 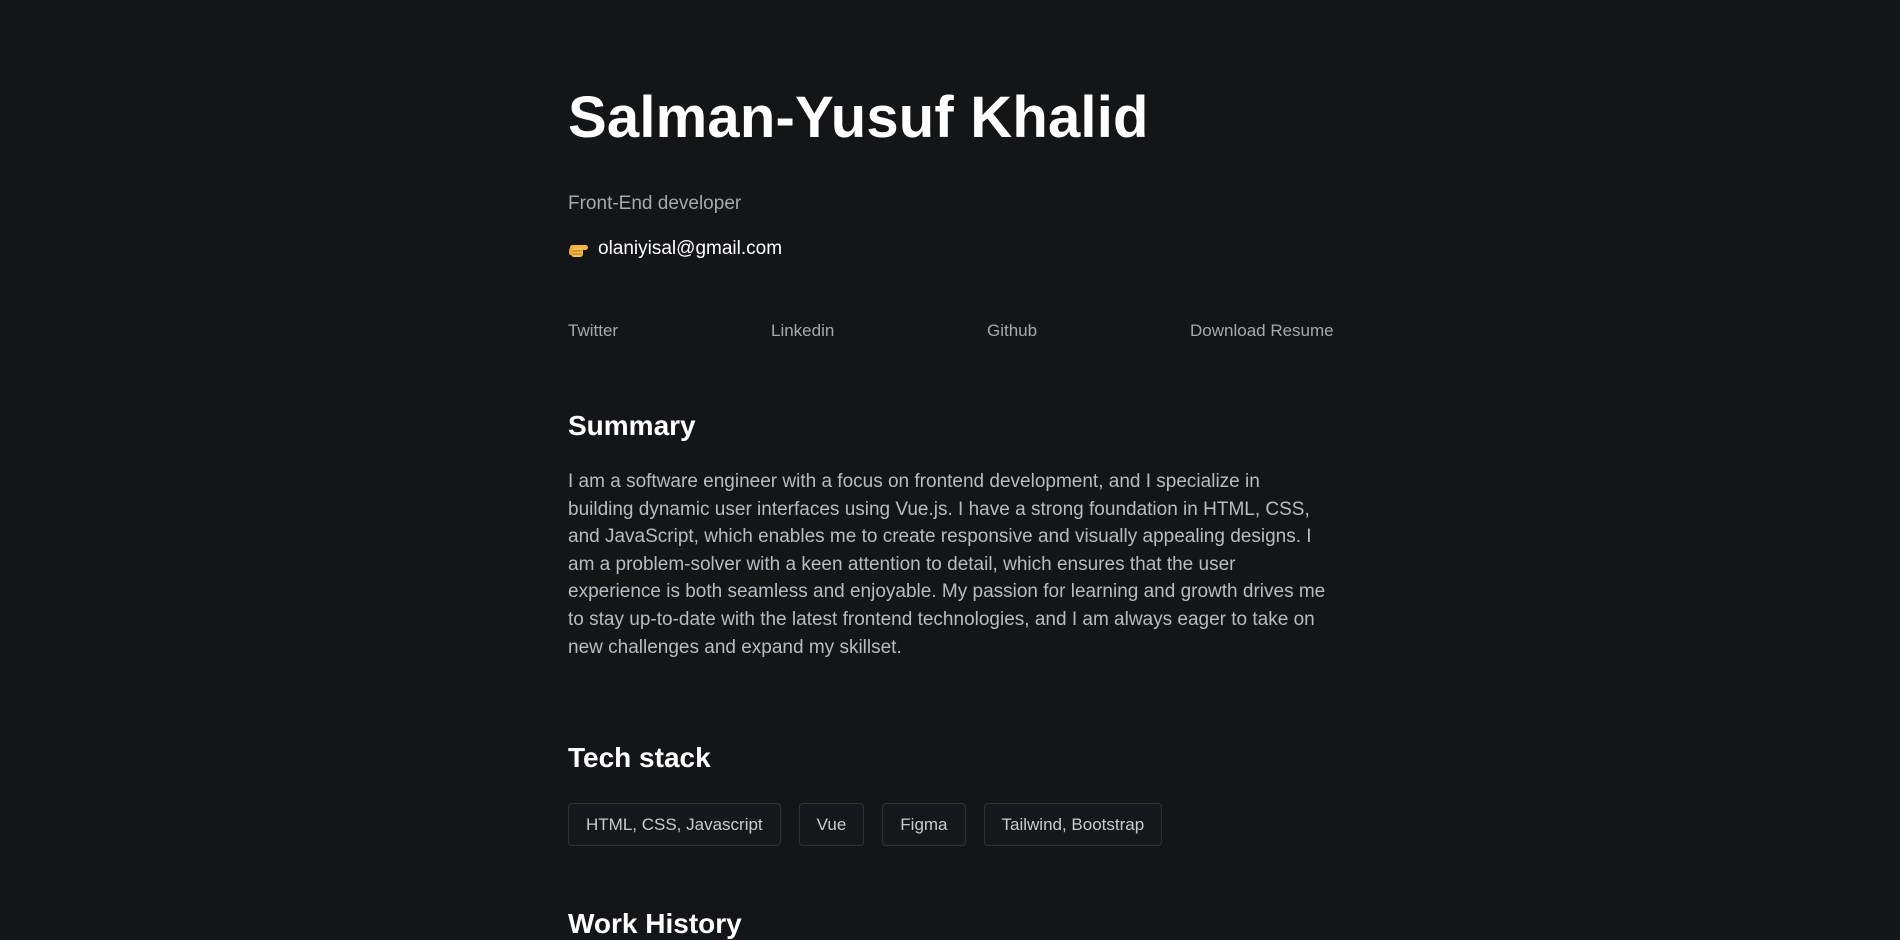 I want to click on github-link: Github, so click(x=1012, y=331).